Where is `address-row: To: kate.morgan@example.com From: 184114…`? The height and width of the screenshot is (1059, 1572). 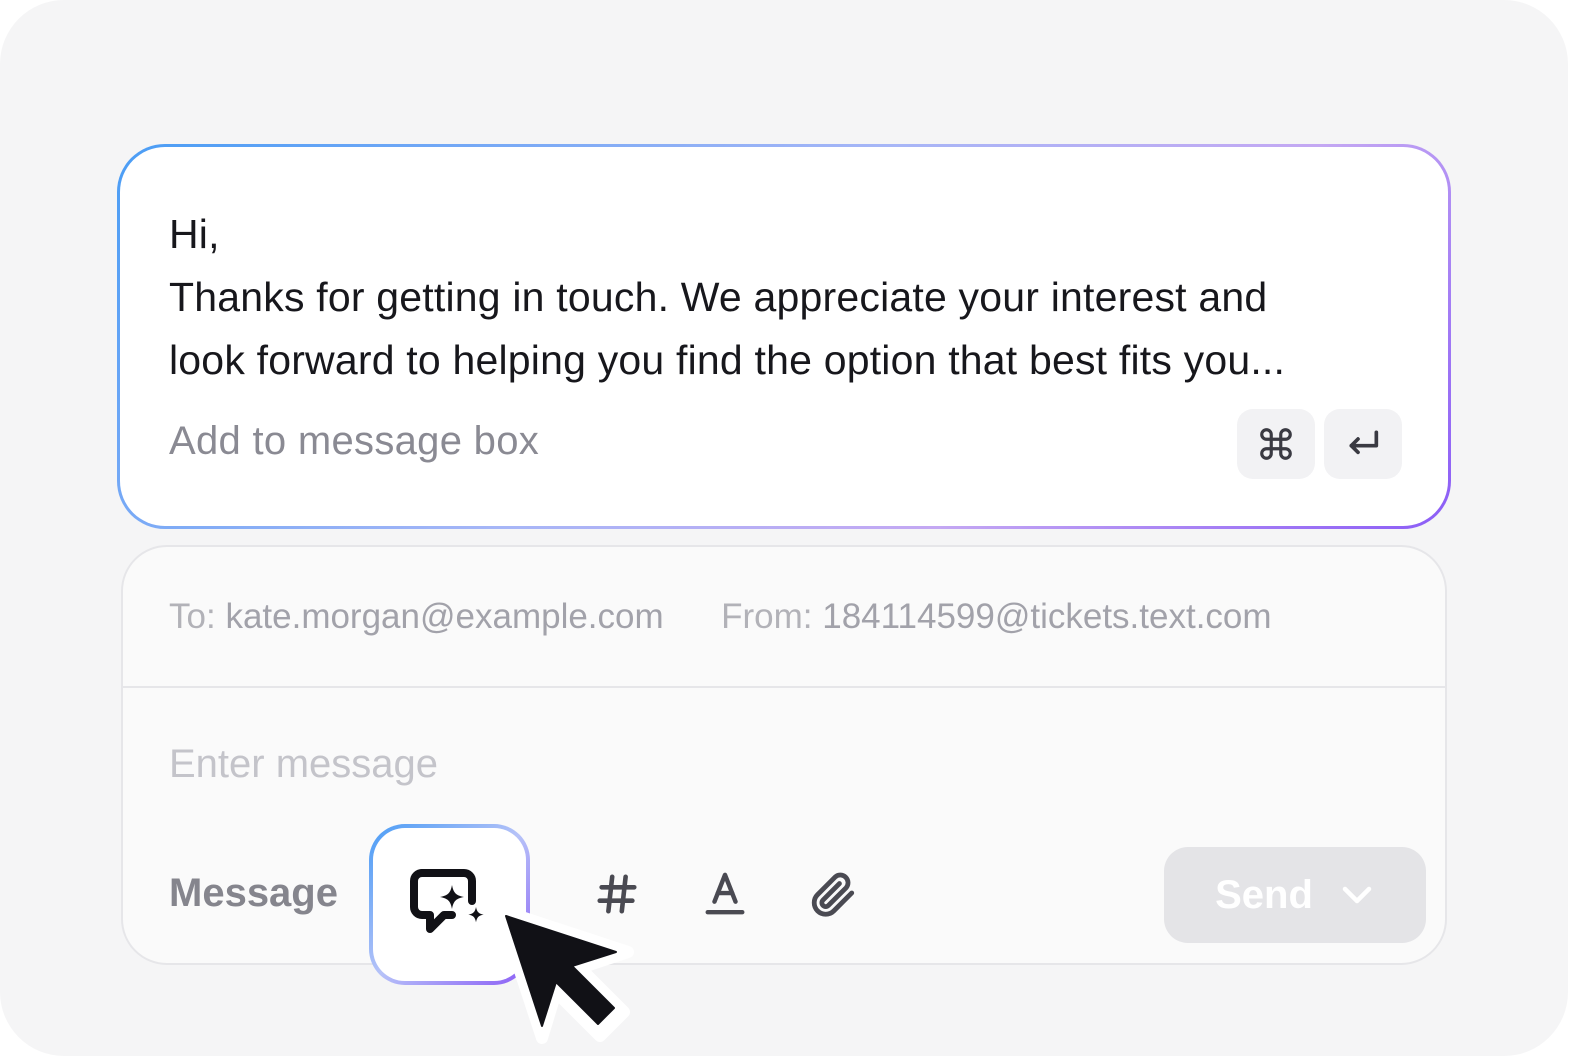 address-row: To: kate.morgan@example.com From: 184114… is located at coordinates (720, 617).